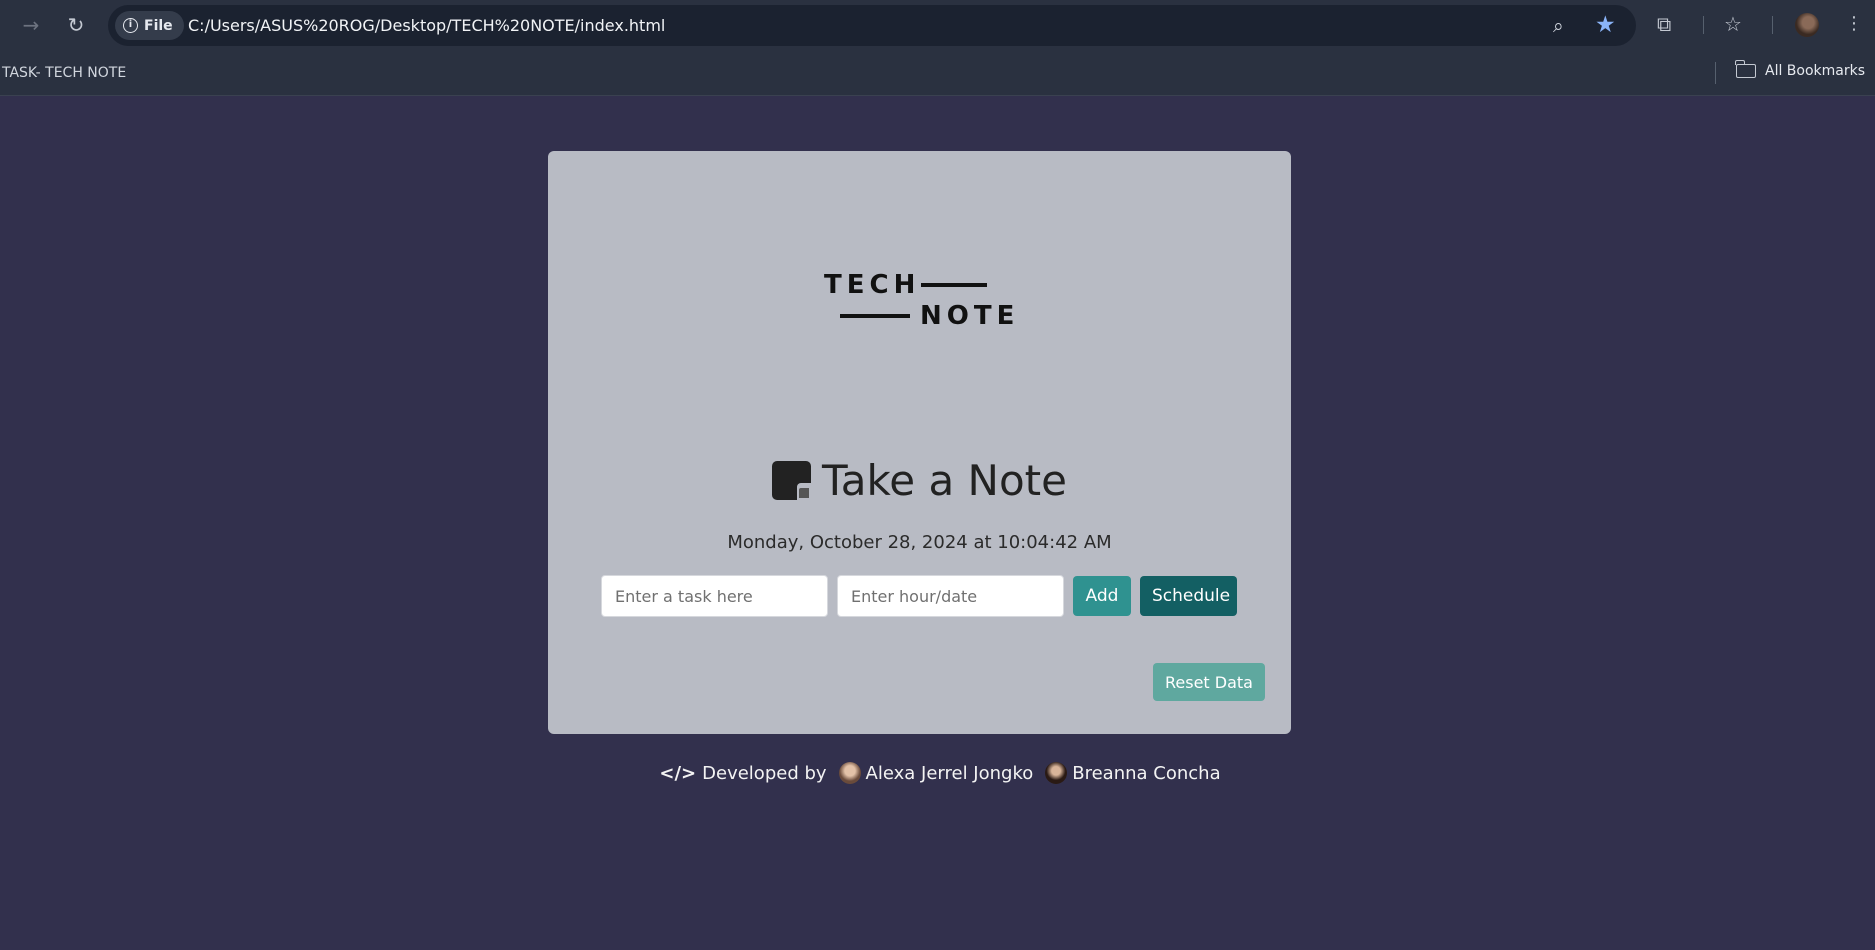 Image resolution: width=1875 pixels, height=950 pixels. What do you see at coordinates (1664, 24) in the screenshot?
I see `extensions-icon: ⧉` at bounding box center [1664, 24].